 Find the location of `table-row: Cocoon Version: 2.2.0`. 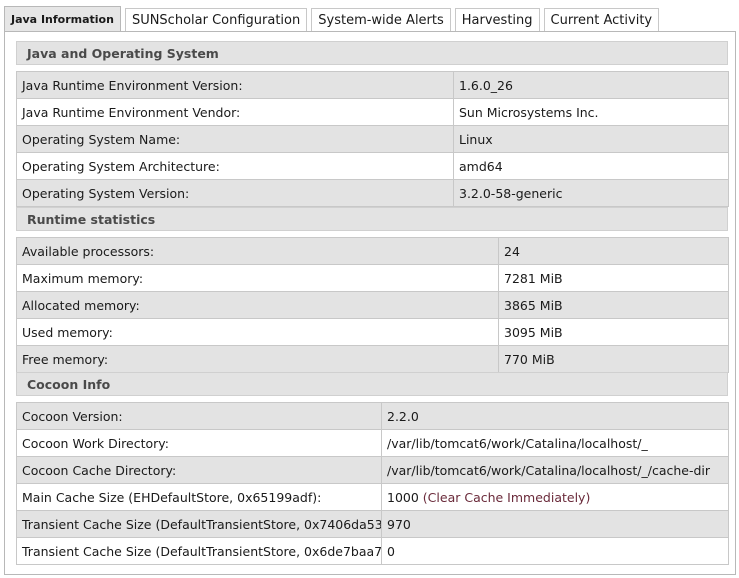

table-row: Cocoon Version: 2.2.0 is located at coordinates (372, 416).